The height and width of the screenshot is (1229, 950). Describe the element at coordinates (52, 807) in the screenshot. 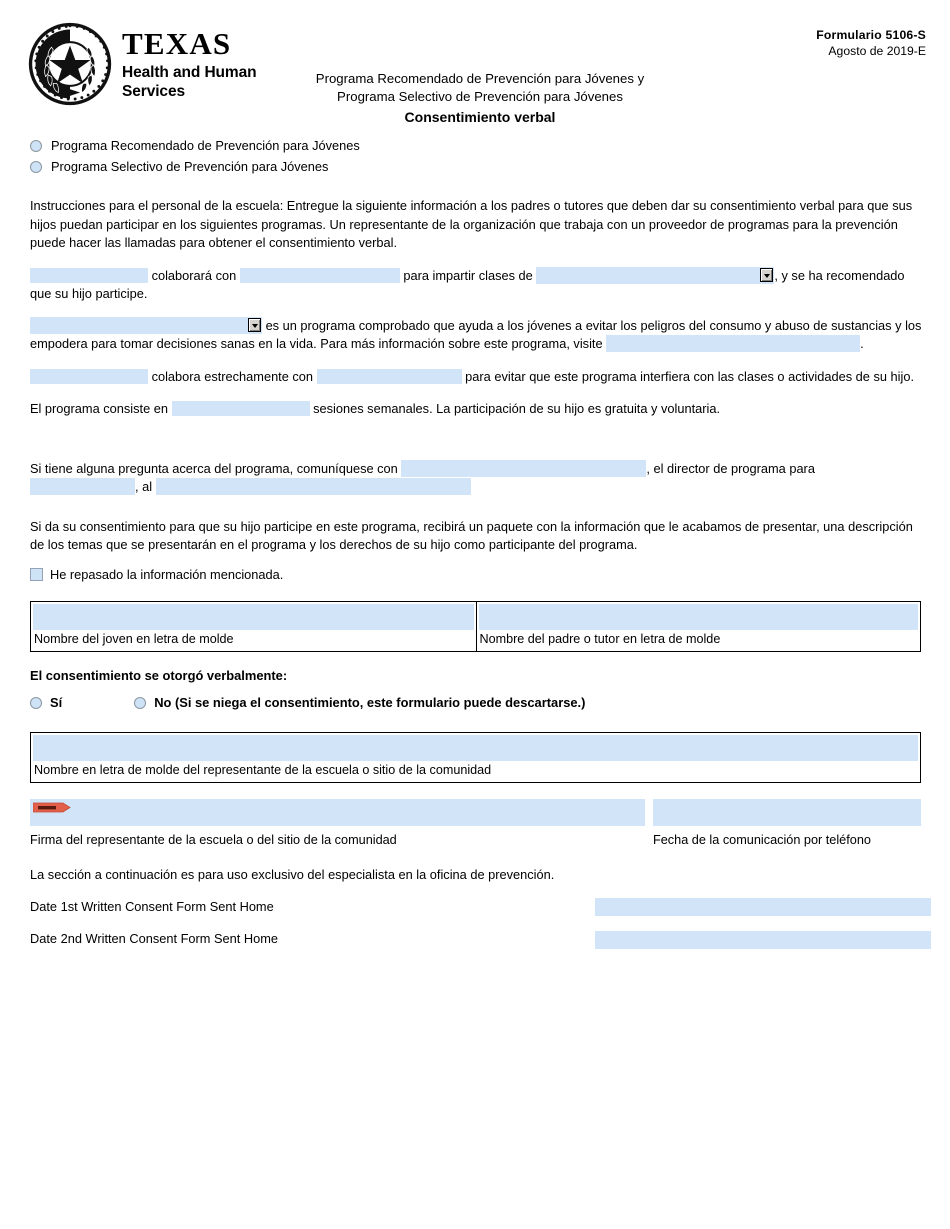

I see `signature-tag-icon` at that location.